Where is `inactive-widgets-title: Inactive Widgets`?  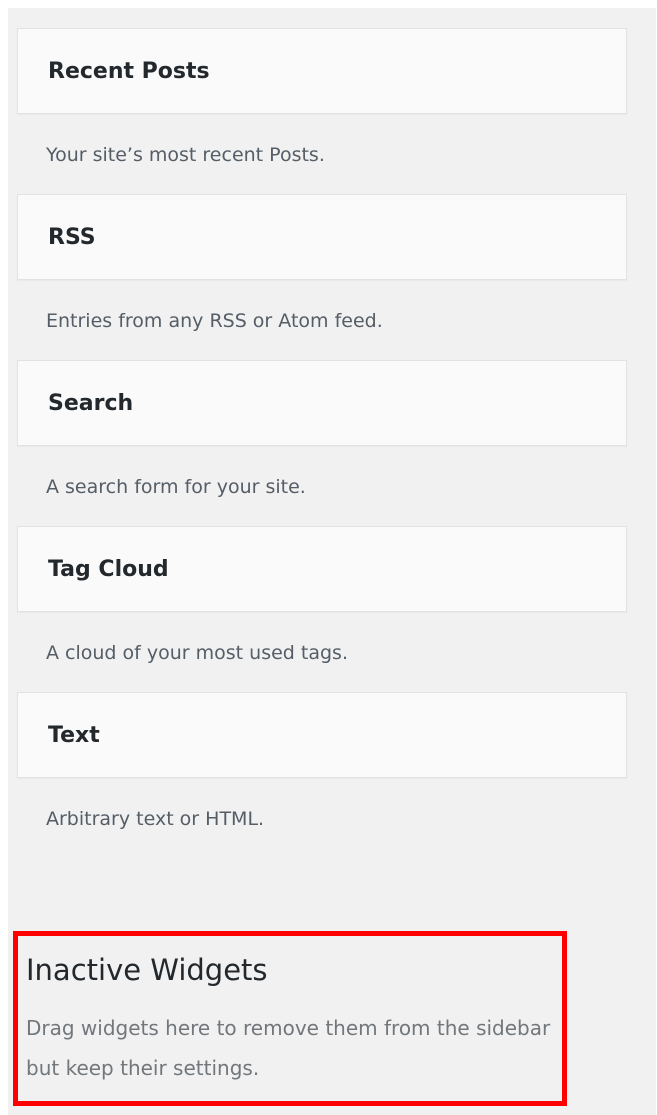
inactive-widgets-title: Inactive Widgets is located at coordinates (147, 970).